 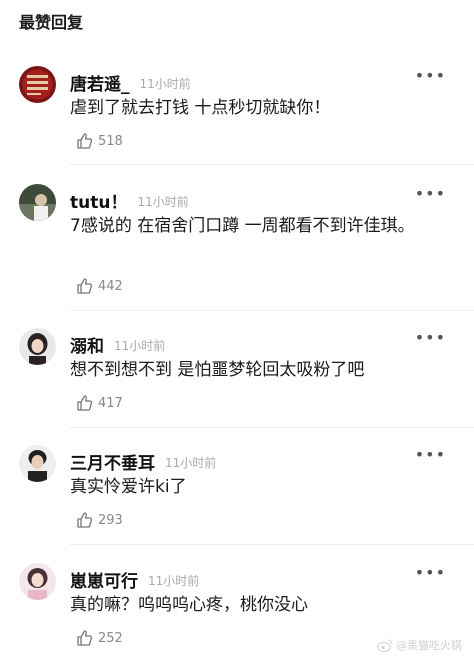 I want to click on username: 溺和 11小时前, so click(x=117, y=344).